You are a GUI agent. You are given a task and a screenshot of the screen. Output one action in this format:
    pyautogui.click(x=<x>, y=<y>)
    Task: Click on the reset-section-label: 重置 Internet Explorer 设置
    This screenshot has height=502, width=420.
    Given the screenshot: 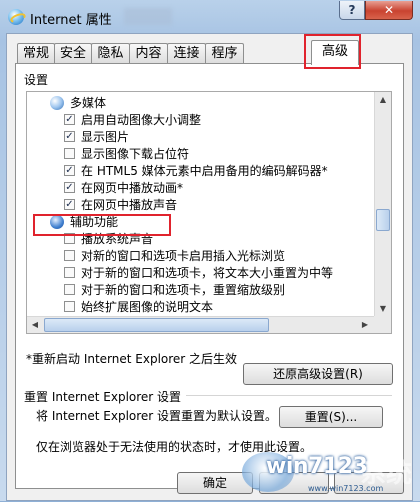 What is the action you would take?
    pyautogui.click(x=103, y=397)
    